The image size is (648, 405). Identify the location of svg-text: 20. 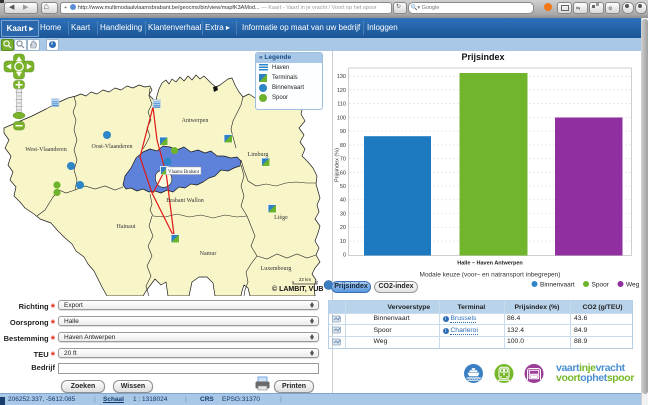
(343, 228).